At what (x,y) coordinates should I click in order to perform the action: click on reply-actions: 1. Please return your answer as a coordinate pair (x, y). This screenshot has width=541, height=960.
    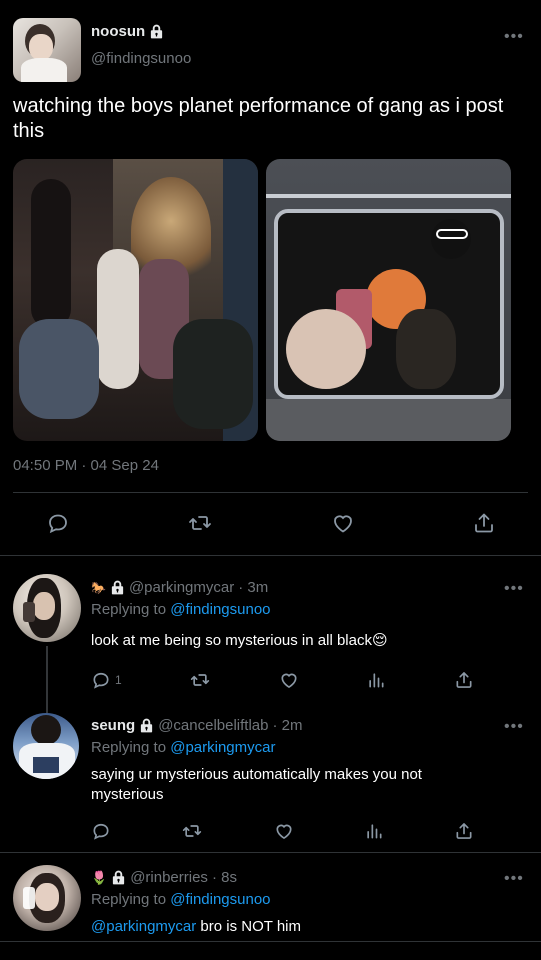
    Looking at the image, I should click on (282, 680).